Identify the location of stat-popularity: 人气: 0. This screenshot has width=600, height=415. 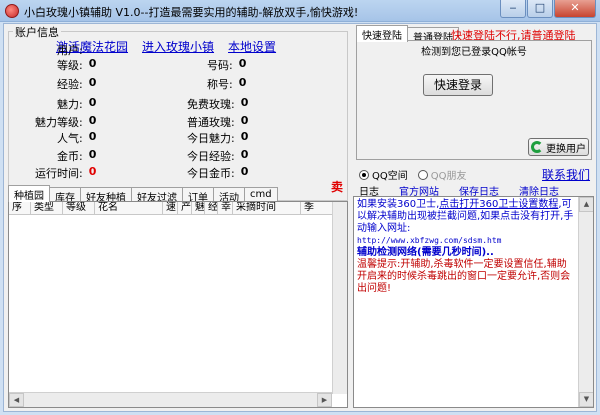
(77, 137).